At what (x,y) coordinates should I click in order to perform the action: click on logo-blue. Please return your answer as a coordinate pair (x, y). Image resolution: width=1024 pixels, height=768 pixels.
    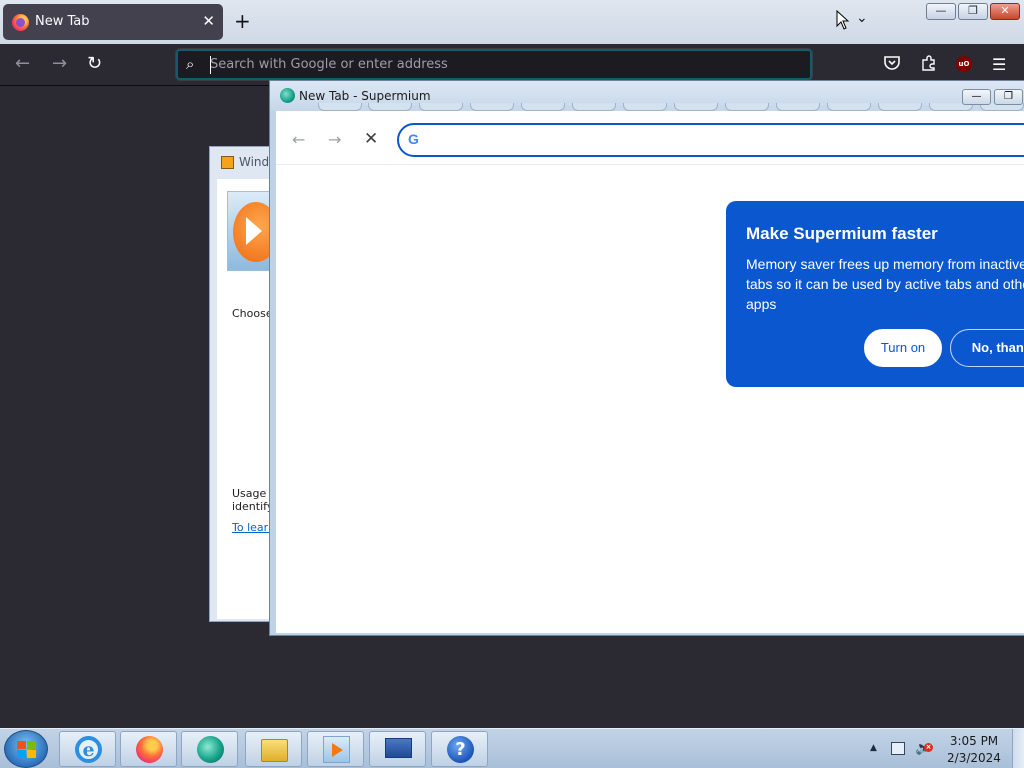
    Looking at the image, I should click on (21, 754).